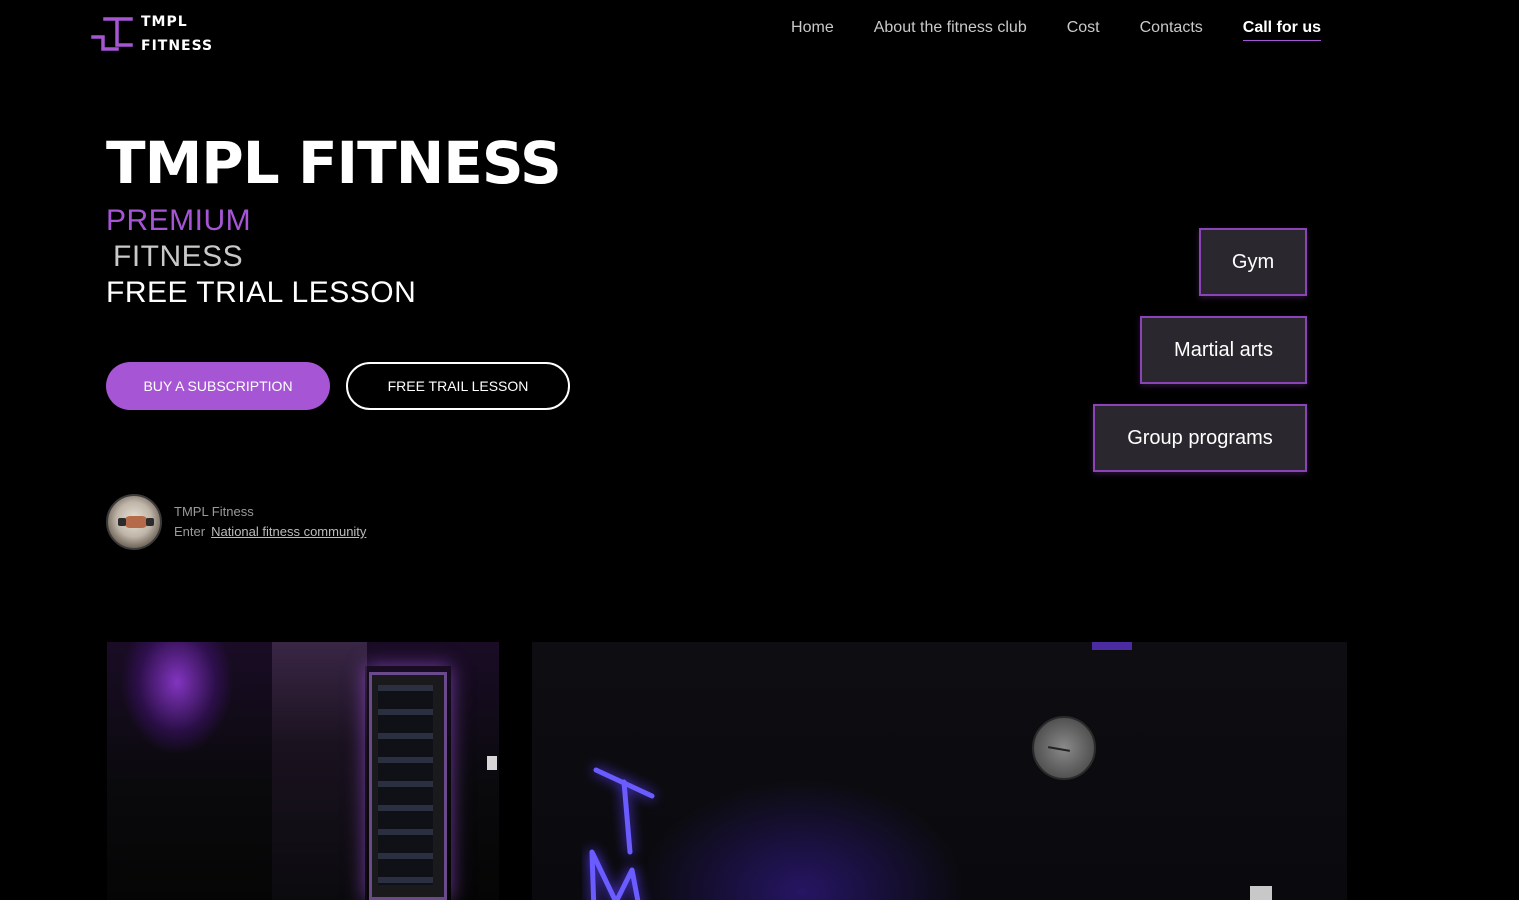 This screenshot has height=900, width=1519. What do you see at coordinates (112, 34) in the screenshot?
I see `logo-mark-icon` at bounding box center [112, 34].